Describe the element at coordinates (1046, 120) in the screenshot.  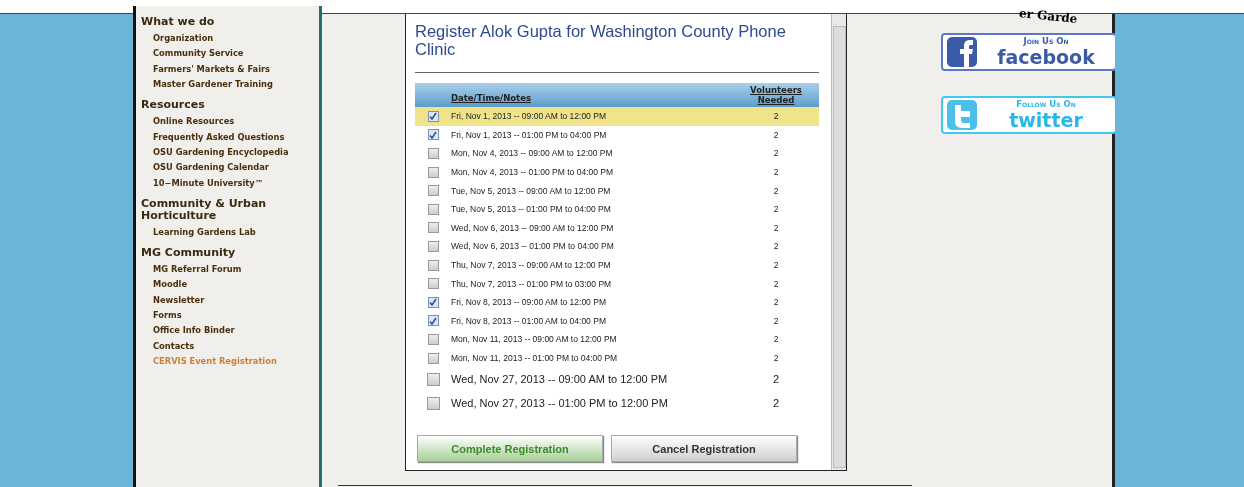
I see `badge-name: twitter` at that location.